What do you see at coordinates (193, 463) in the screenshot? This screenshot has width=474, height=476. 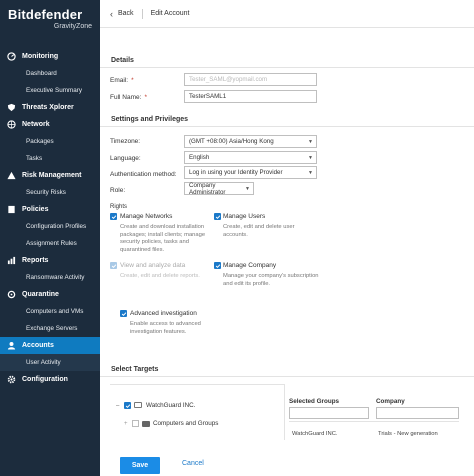 I see `cancel-button: Cancel` at bounding box center [193, 463].